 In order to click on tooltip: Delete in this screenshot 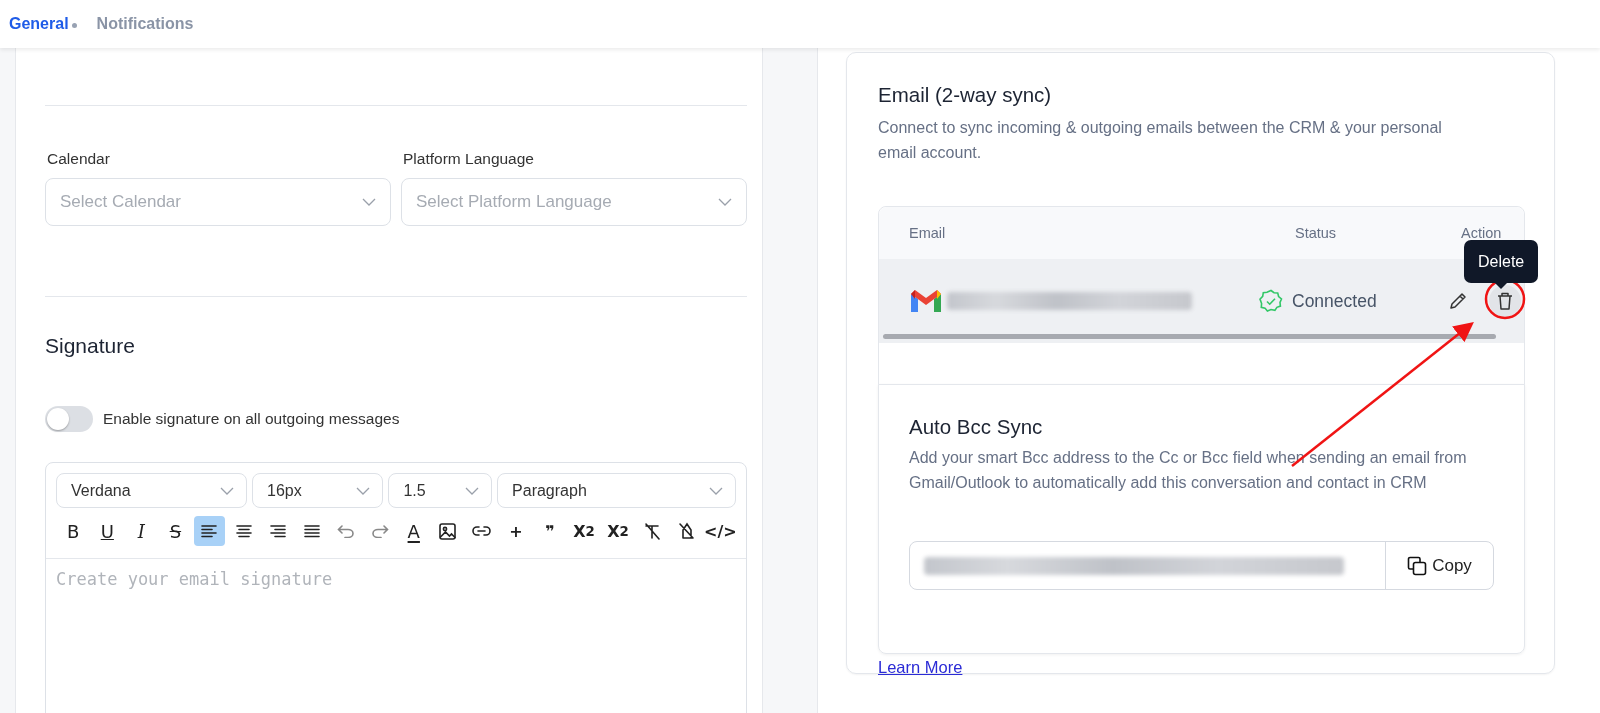, I will do `click(1501, 264)`.